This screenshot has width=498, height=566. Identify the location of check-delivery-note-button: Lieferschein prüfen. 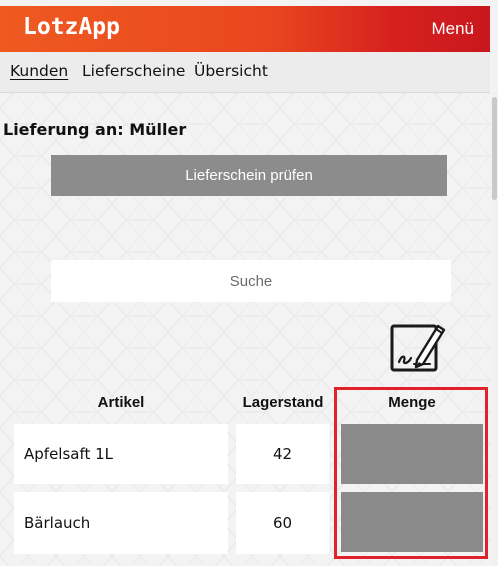
(249, 175).